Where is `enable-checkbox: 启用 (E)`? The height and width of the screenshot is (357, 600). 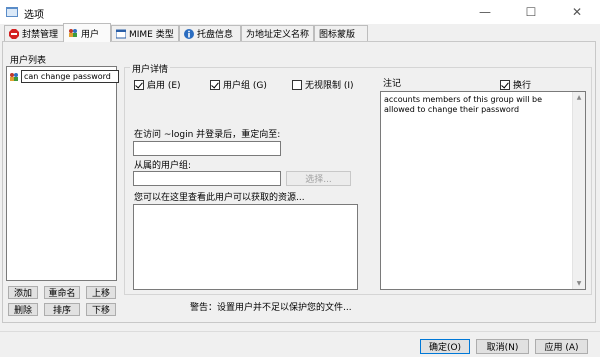
enable-checkbox: 启用 (E) is located at coordinates (157, 84).